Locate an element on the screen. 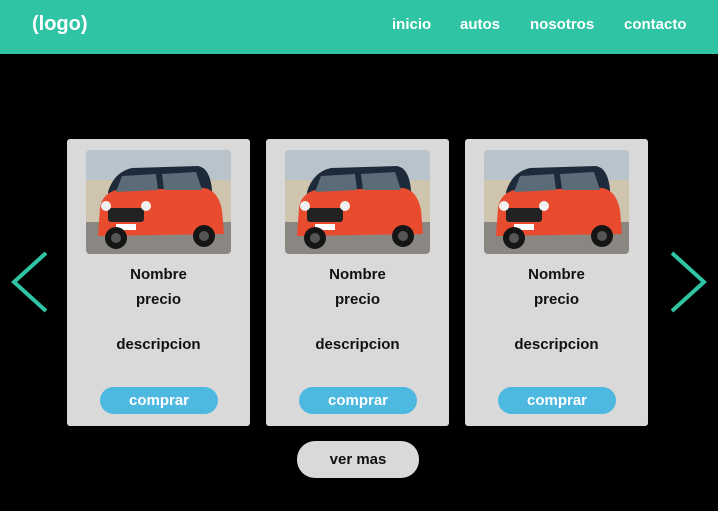  chevron-left-icon is located at coordinates (30, 282).